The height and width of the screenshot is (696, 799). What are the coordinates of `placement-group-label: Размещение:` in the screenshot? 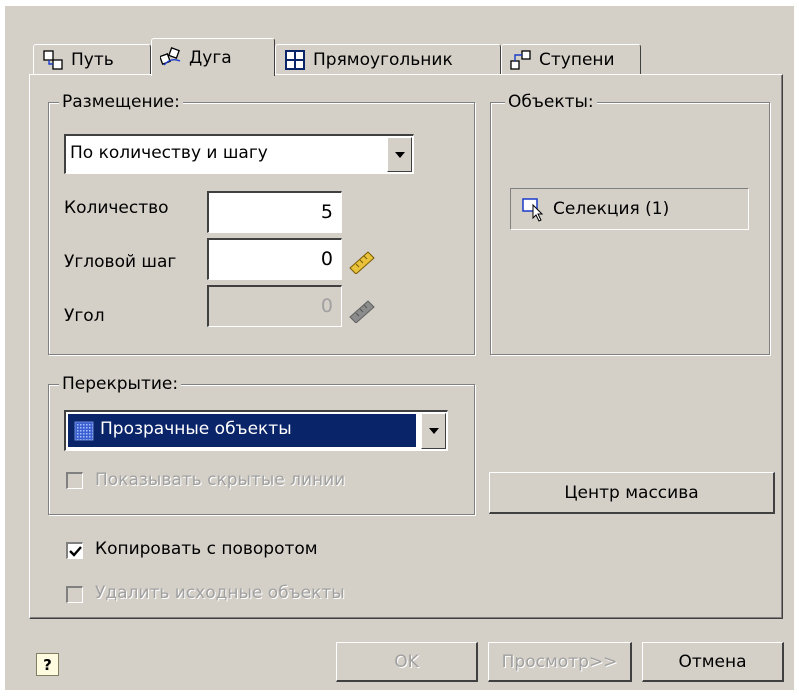 It's located at (121, 102).